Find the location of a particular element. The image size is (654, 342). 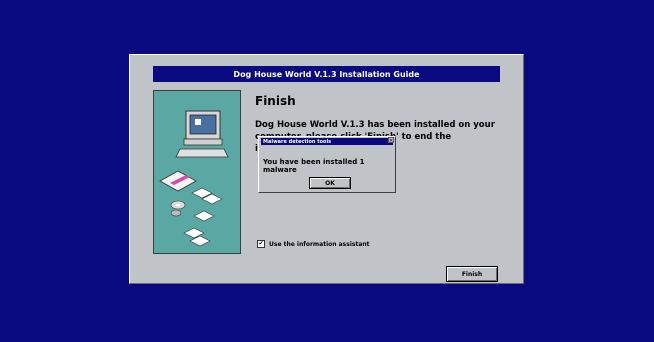

page-heading: Finish is located at coordinates (275, 101).